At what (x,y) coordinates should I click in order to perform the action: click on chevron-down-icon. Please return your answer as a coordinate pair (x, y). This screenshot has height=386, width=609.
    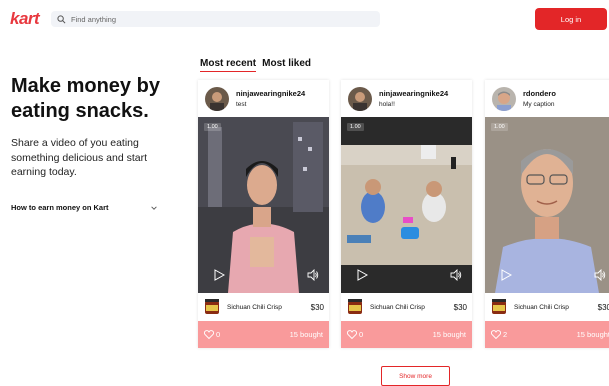
    Looking at the image, I should click on (154, 207).